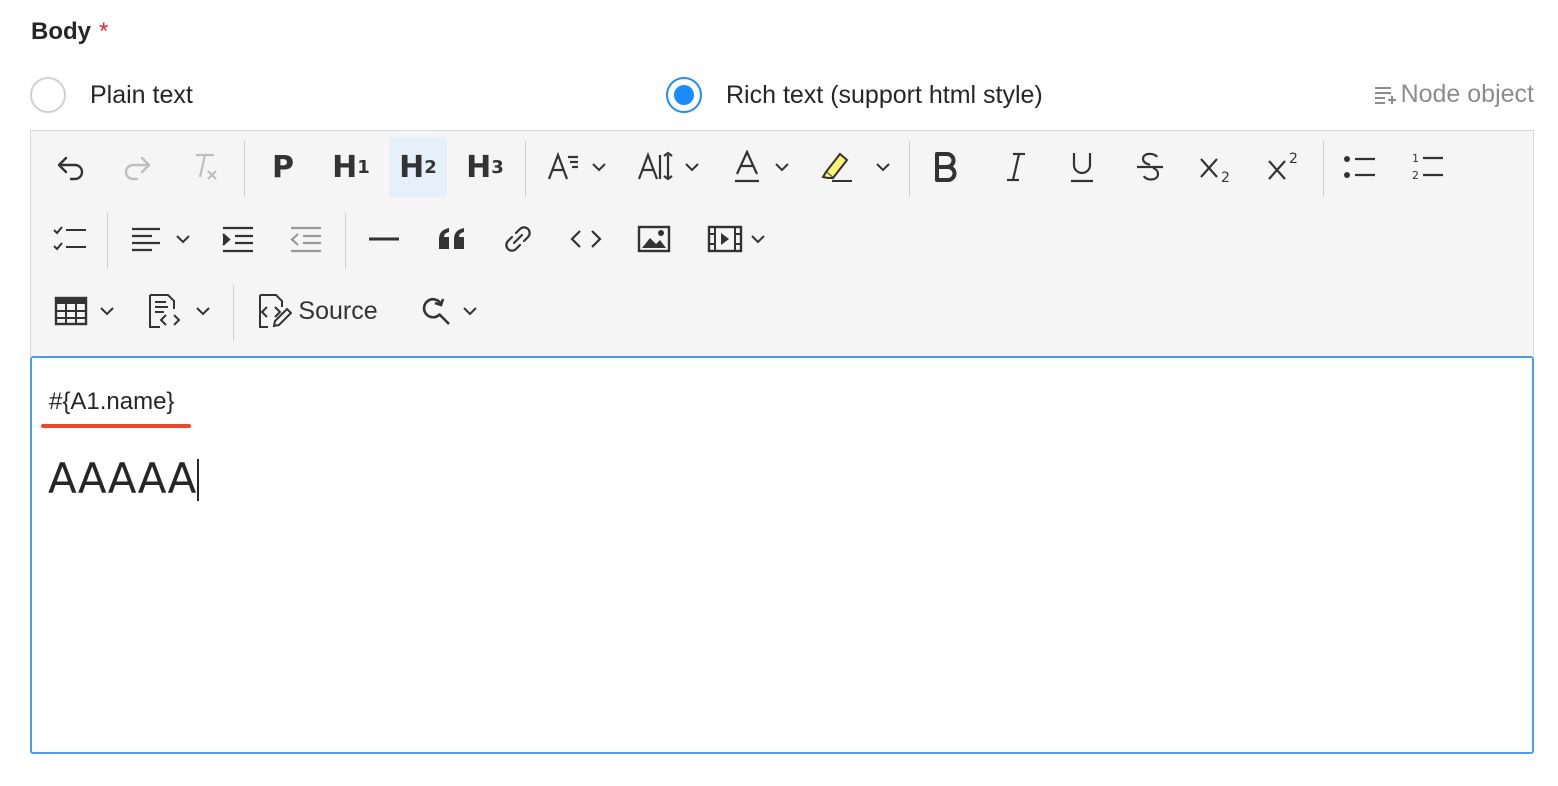 The image size is (1558, 786). I want to click on numbered-list-icon: 12, so click(1427, 167).